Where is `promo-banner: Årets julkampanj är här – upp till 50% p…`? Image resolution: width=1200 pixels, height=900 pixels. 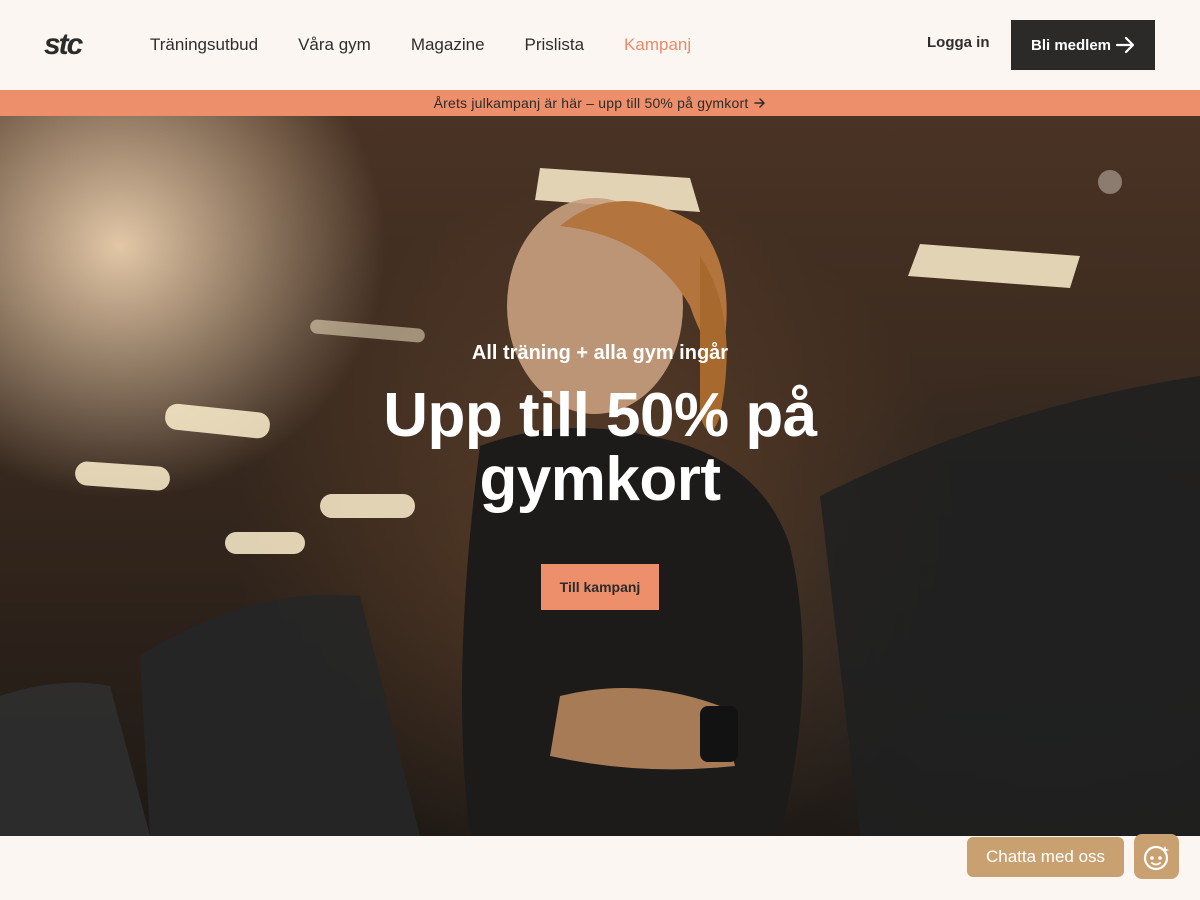
promo-banner: Årets julkampanj är här – upp till 50% p… is located at coordinates (600, 103).